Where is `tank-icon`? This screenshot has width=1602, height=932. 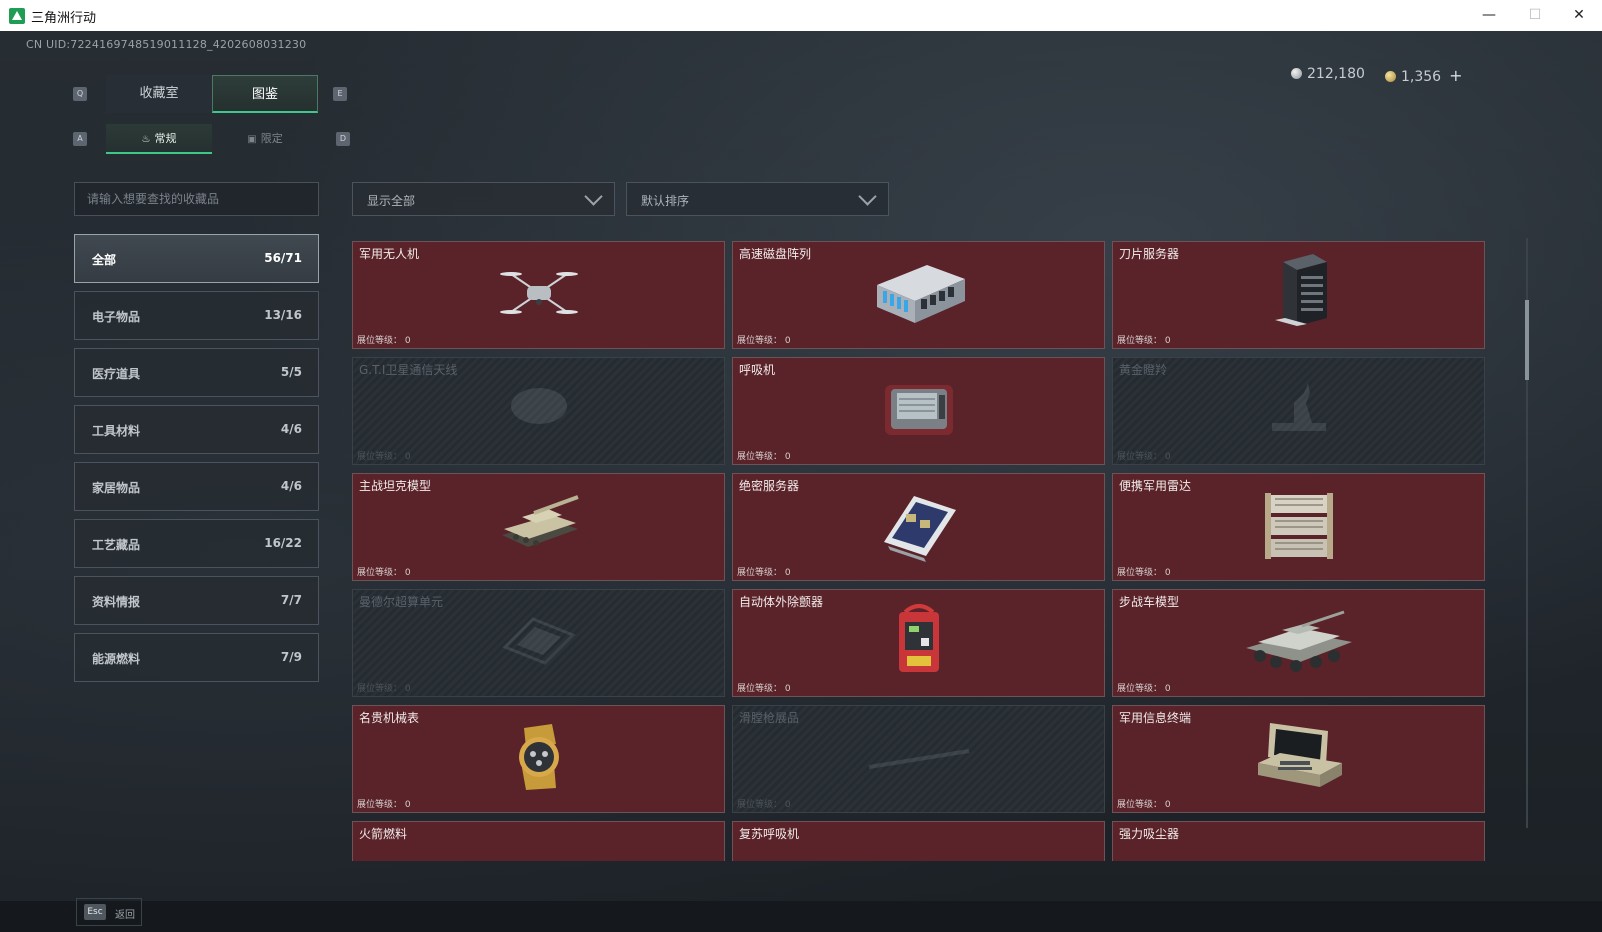
tank-icon is located at coordinates (539, 527).